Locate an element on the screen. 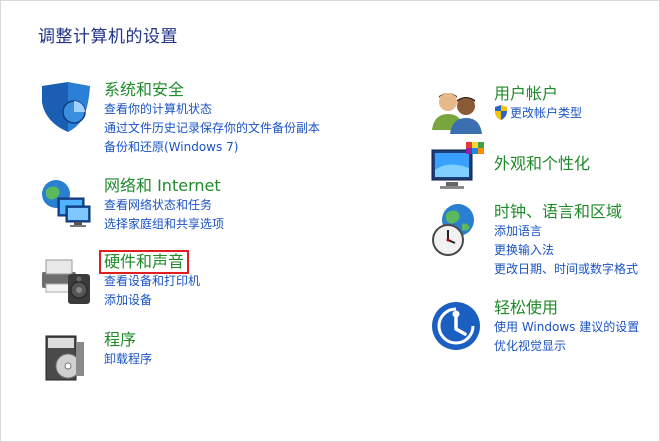 This screenshot has width=660, height=442. link-change-input-method: 更换输入法 is located at coordinates (566, 250).